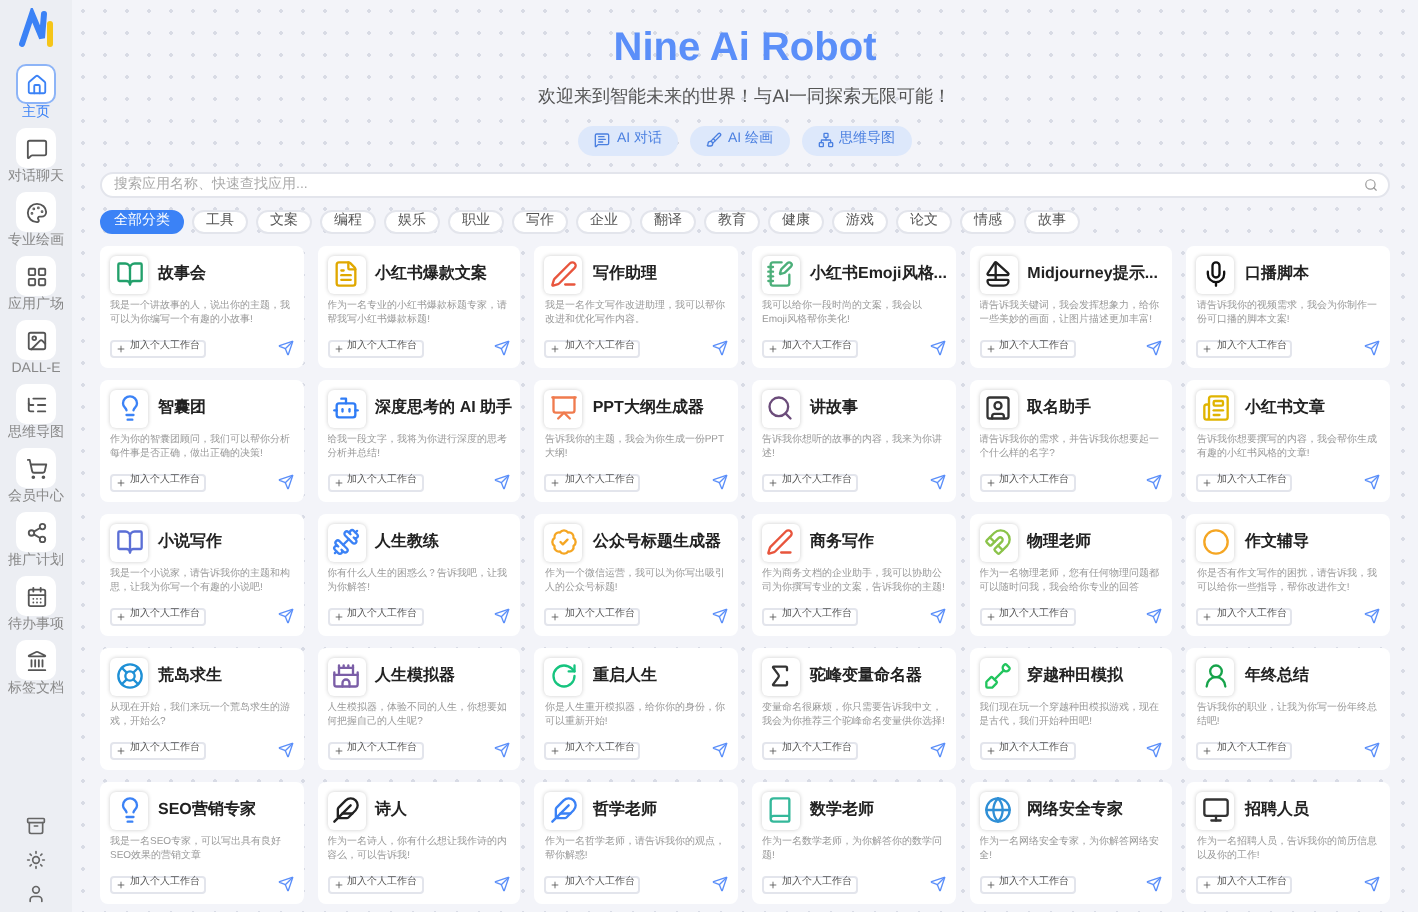 The image size is (1418, 912). What do you see at coordinates (745, 48) in the screenshot?
I see `page-title: Nine Ai Robot` at bounding box center [745, 48].